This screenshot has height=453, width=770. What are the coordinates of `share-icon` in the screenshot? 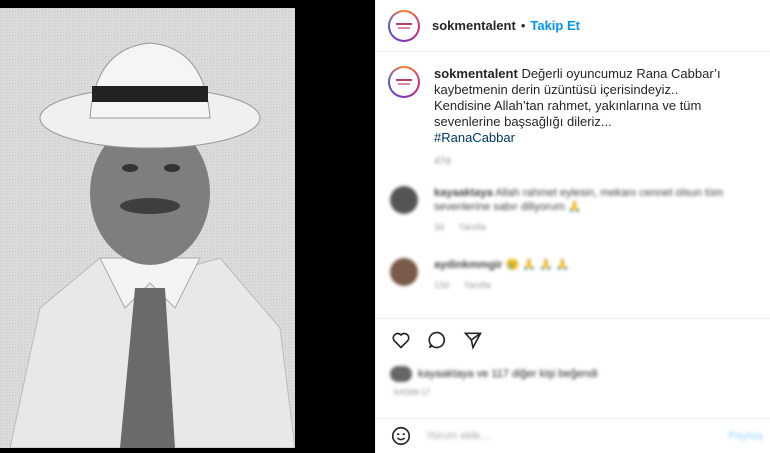 It's located at (473, 340).